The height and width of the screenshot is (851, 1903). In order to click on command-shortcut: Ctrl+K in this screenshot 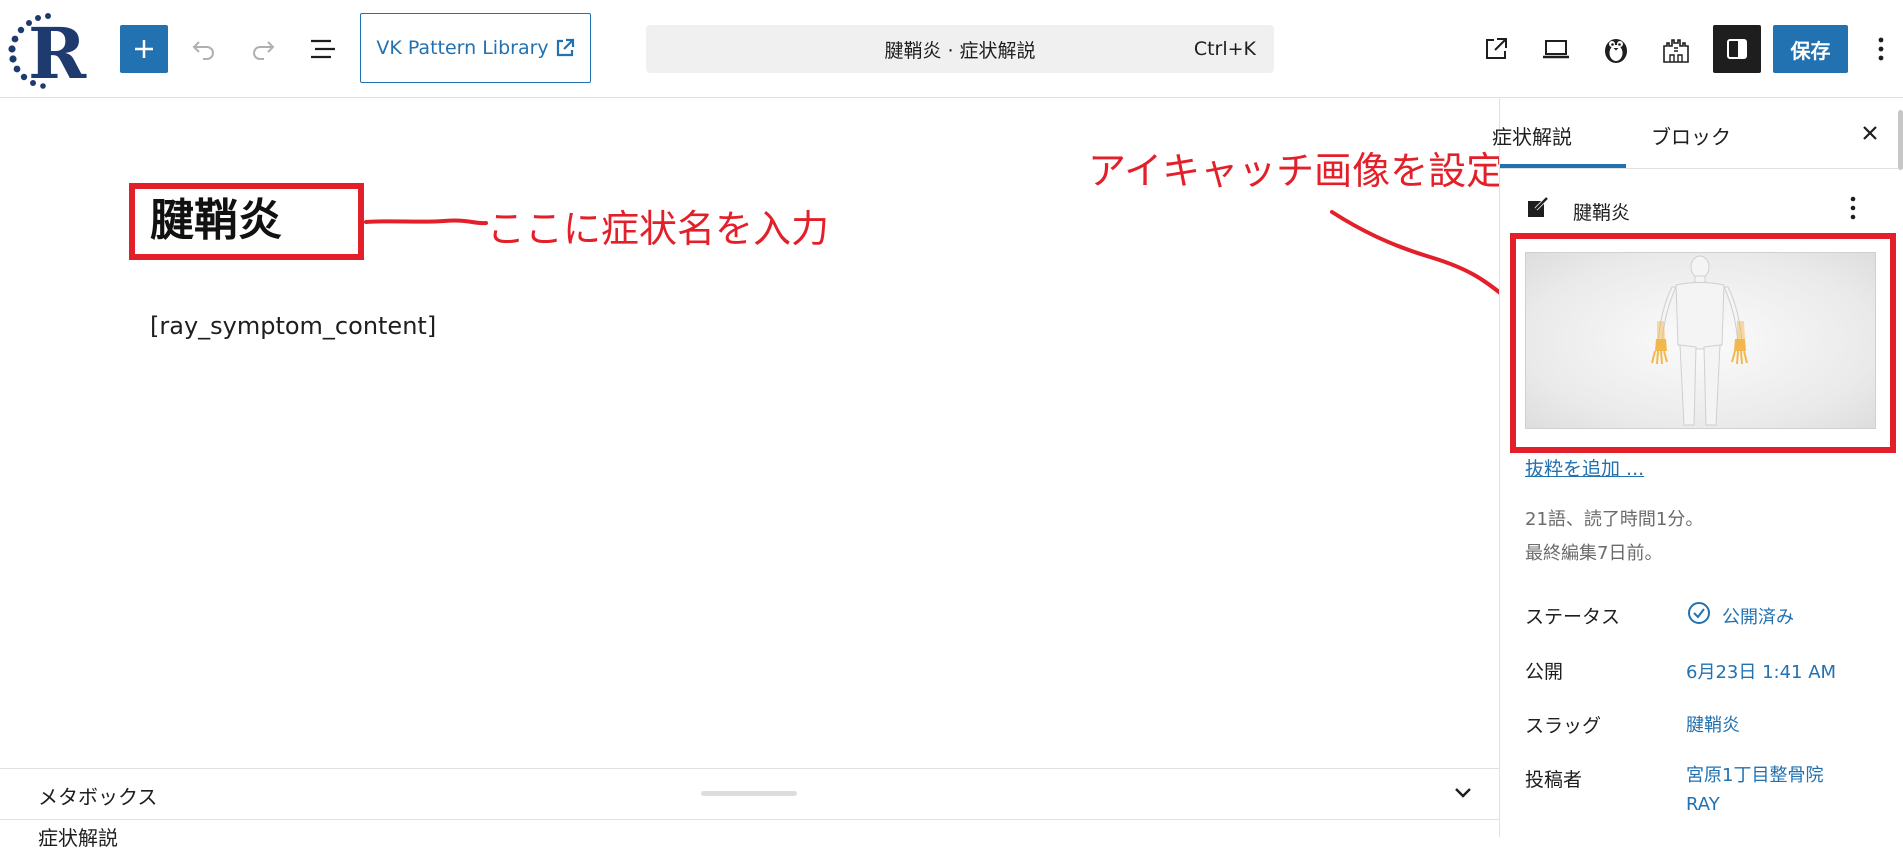, I will do `click(1224, 49)`.